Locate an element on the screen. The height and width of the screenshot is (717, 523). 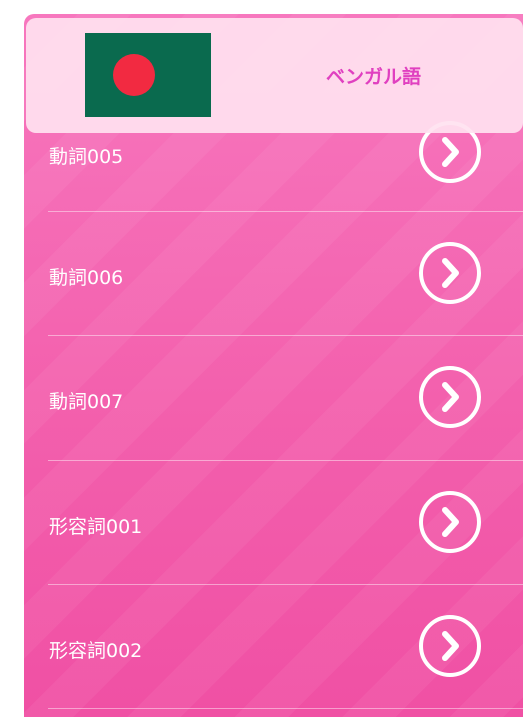
list-item-label: 形容詞001 is located at coordinates (96, 527).